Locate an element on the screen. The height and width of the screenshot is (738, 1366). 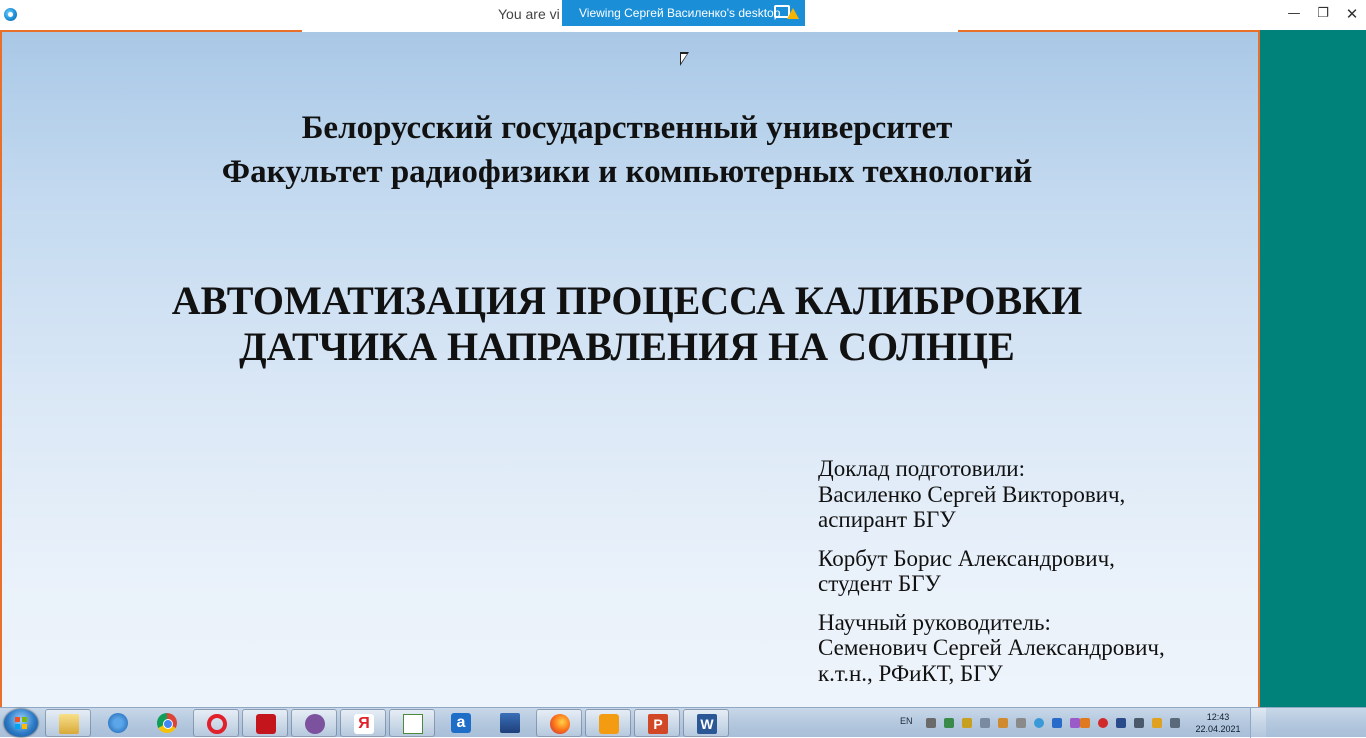
powerpoint-icon: P is located at coordinates (658, 724).